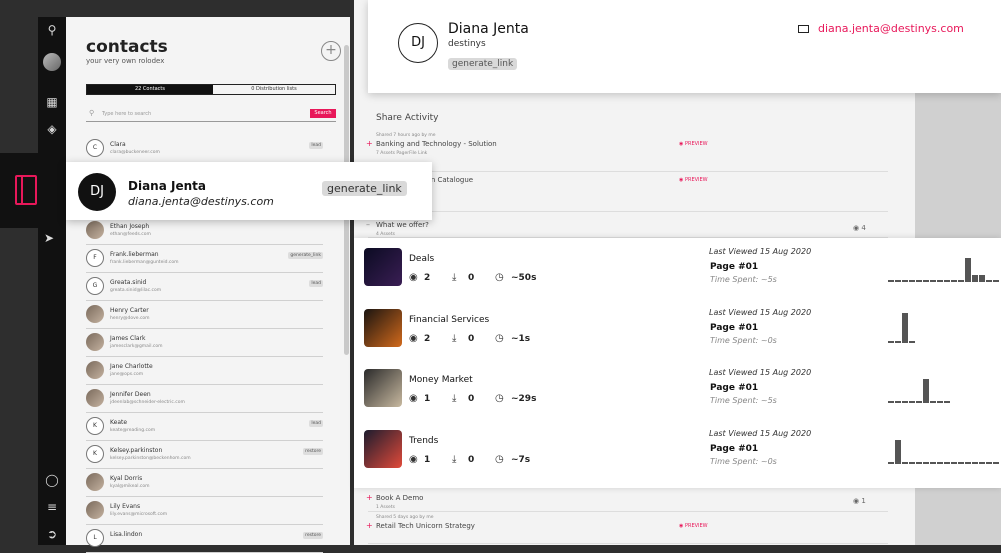 The height and width of the screenshot is (553, 1001). Describe the element at coordinates (204, 539) in the screenshot. I see `list-item: L Lisa.lindon restore` at that location.